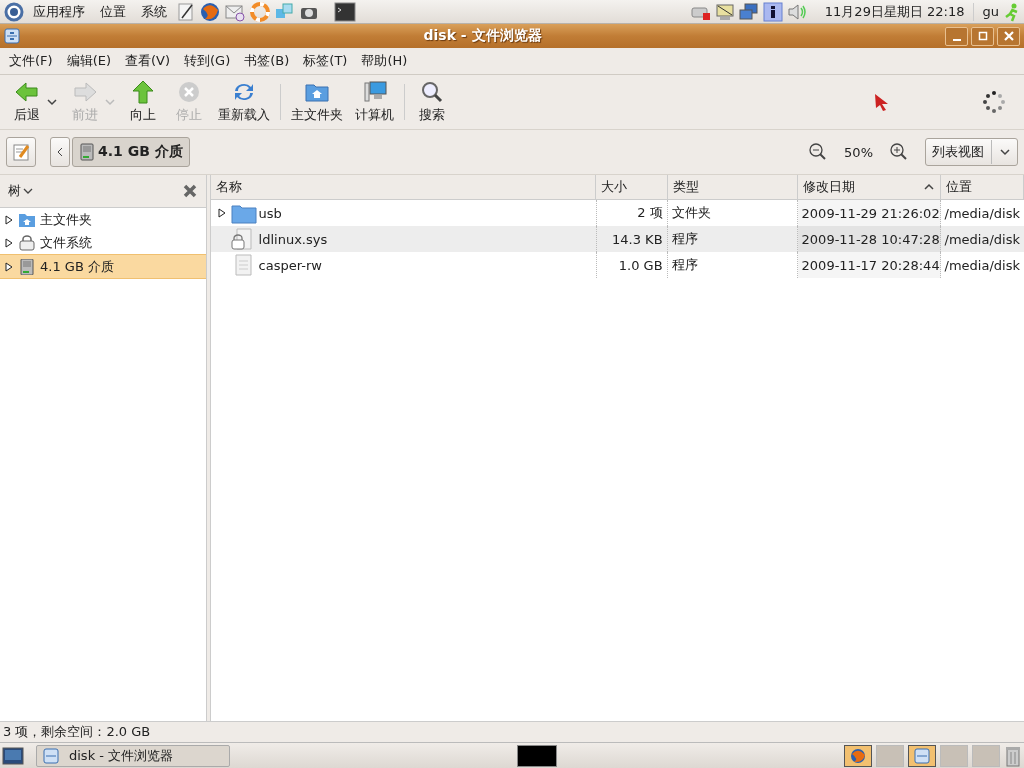 The width and height of the screenshot is (1024, 768). I want to click on loading-spinner-icon, so click(994, 102).